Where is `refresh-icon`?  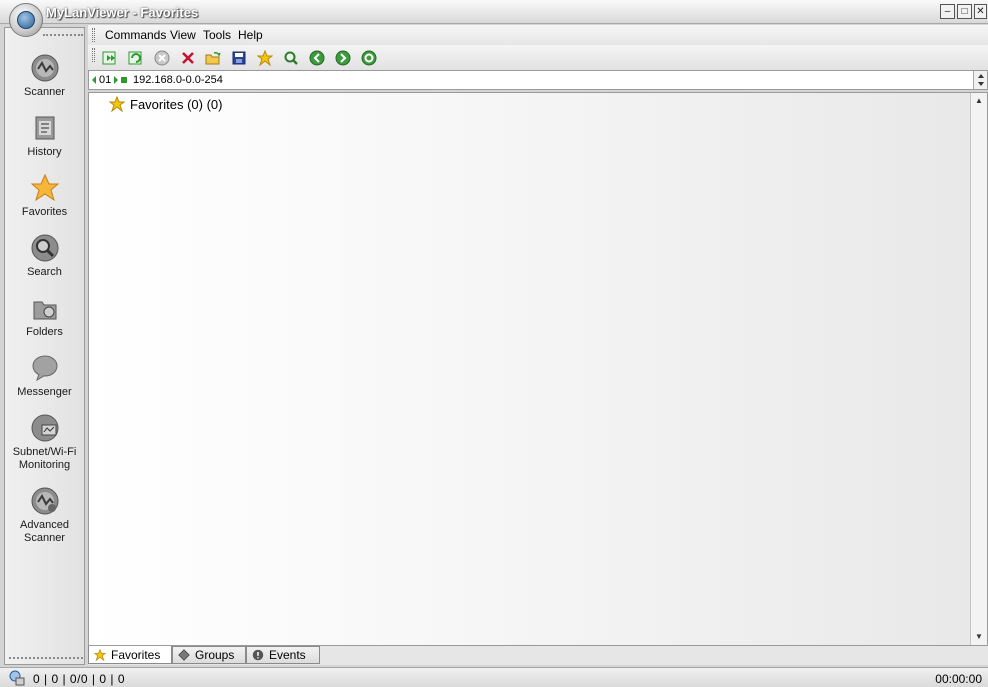
refresh-icon is located at coordinates (369, 58).